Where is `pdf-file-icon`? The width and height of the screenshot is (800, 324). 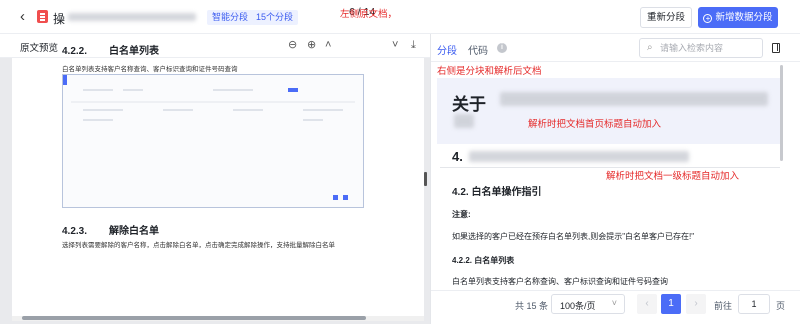
pdf-file-icon is located at coordinates (42, 16).